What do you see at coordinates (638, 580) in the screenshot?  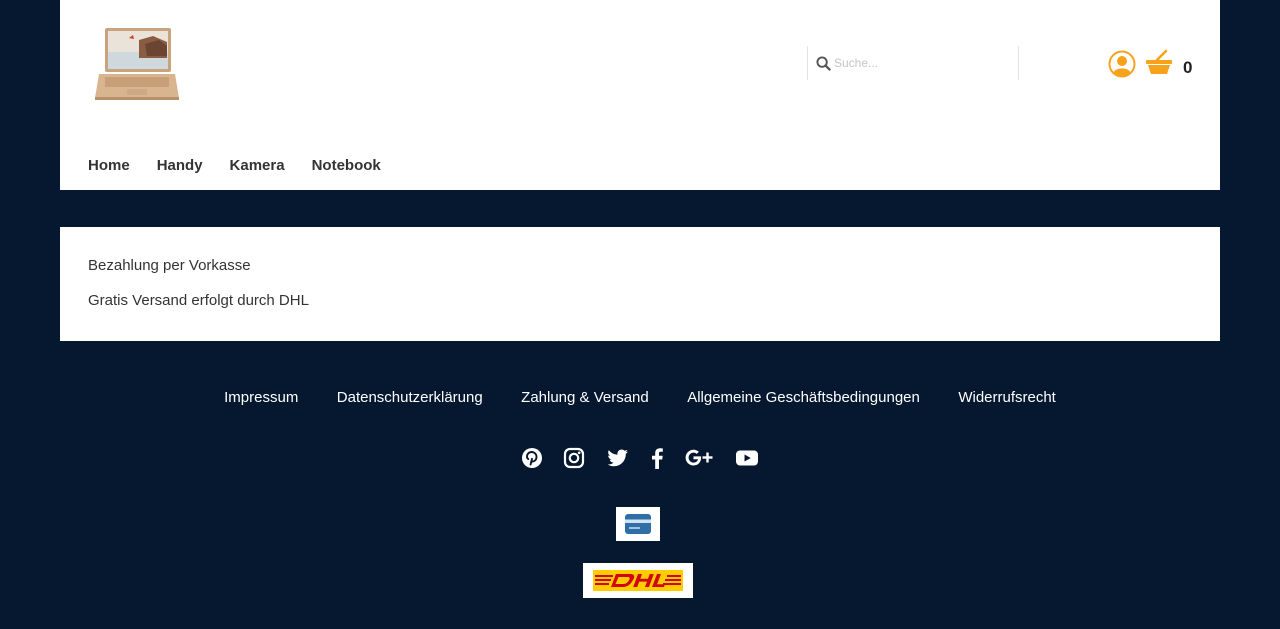 I see `dhl-logo` at bounding box center [638, 580].